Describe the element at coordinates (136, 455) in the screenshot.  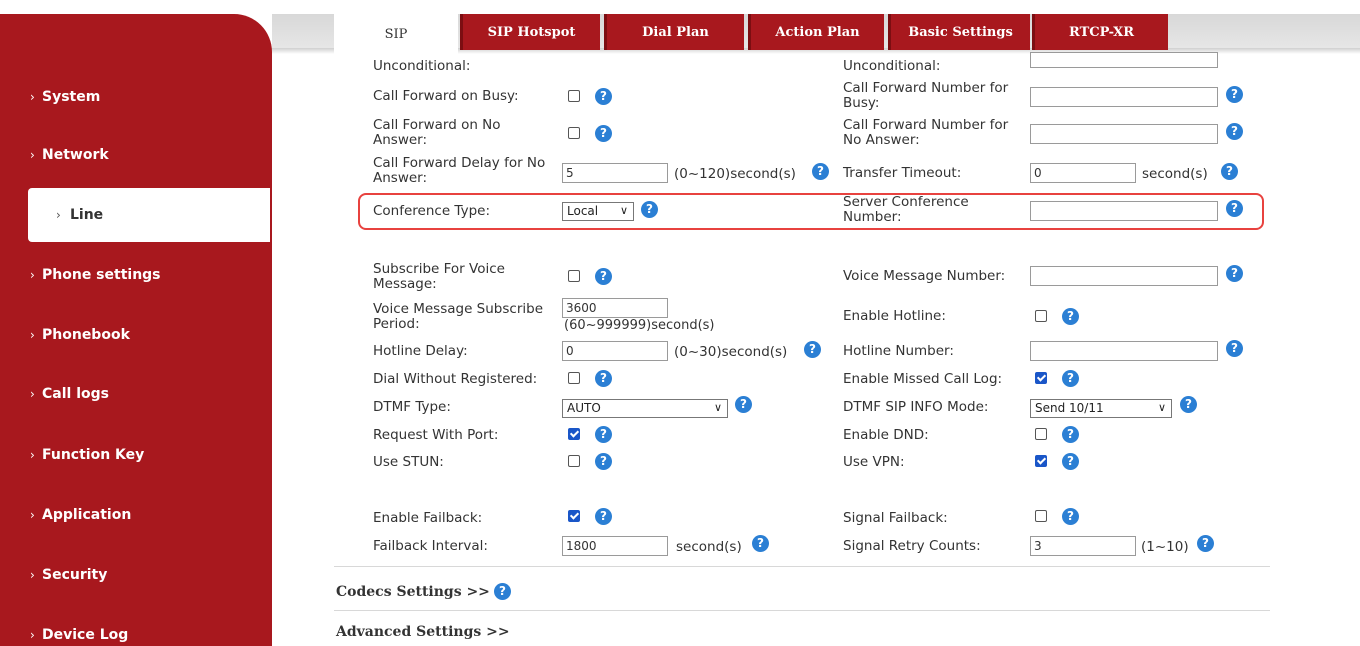
I see `sidebar-item-function-key: › Function Key` at that location.